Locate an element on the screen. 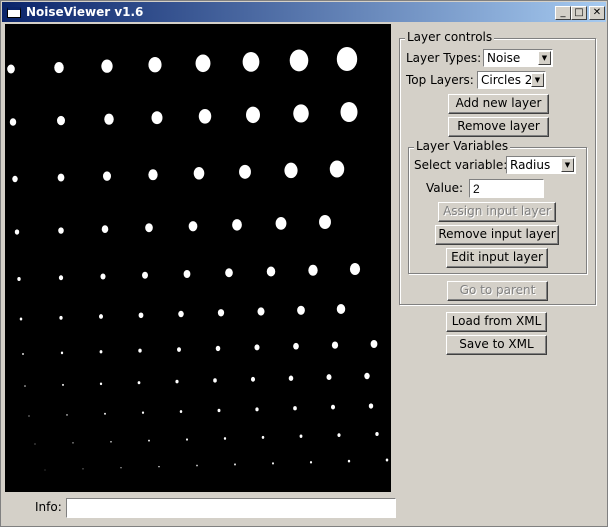  layer-controls-title: Layer controls is located at coordinates (450, 37).